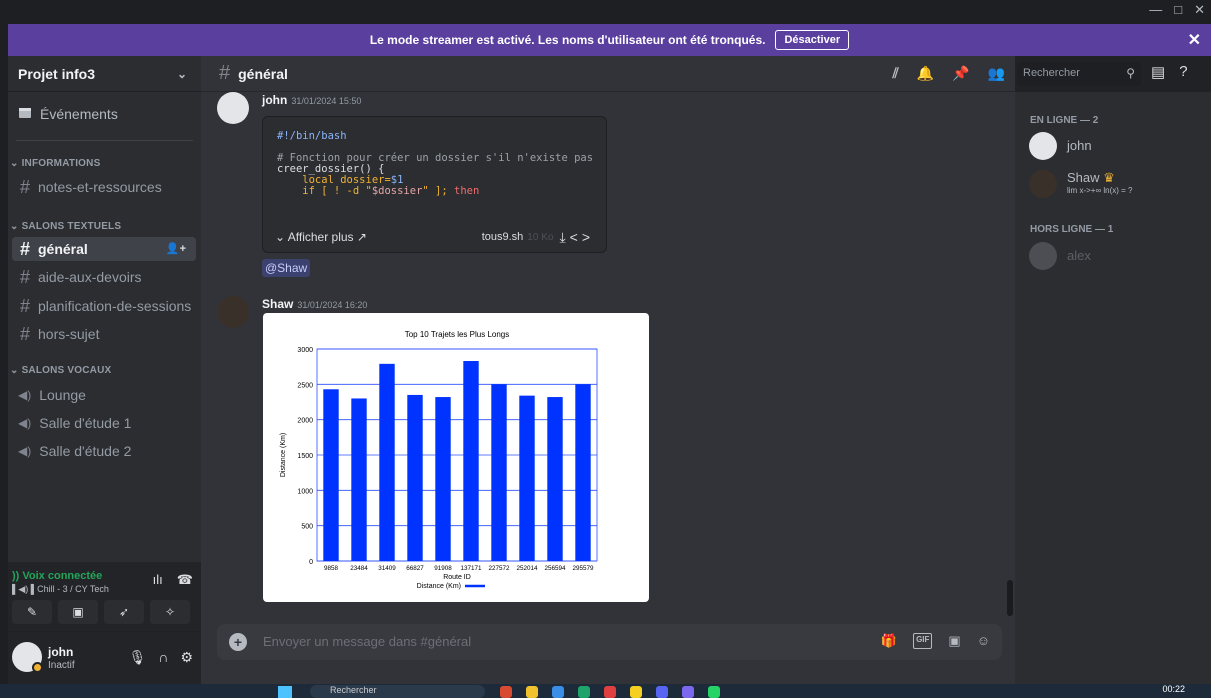 Image resolution: width=1211 pixels, height=698 pixels. Describe the element at coordinates (889, 641) in the screenshot. I see `gift-icon: 🎁` at that location.